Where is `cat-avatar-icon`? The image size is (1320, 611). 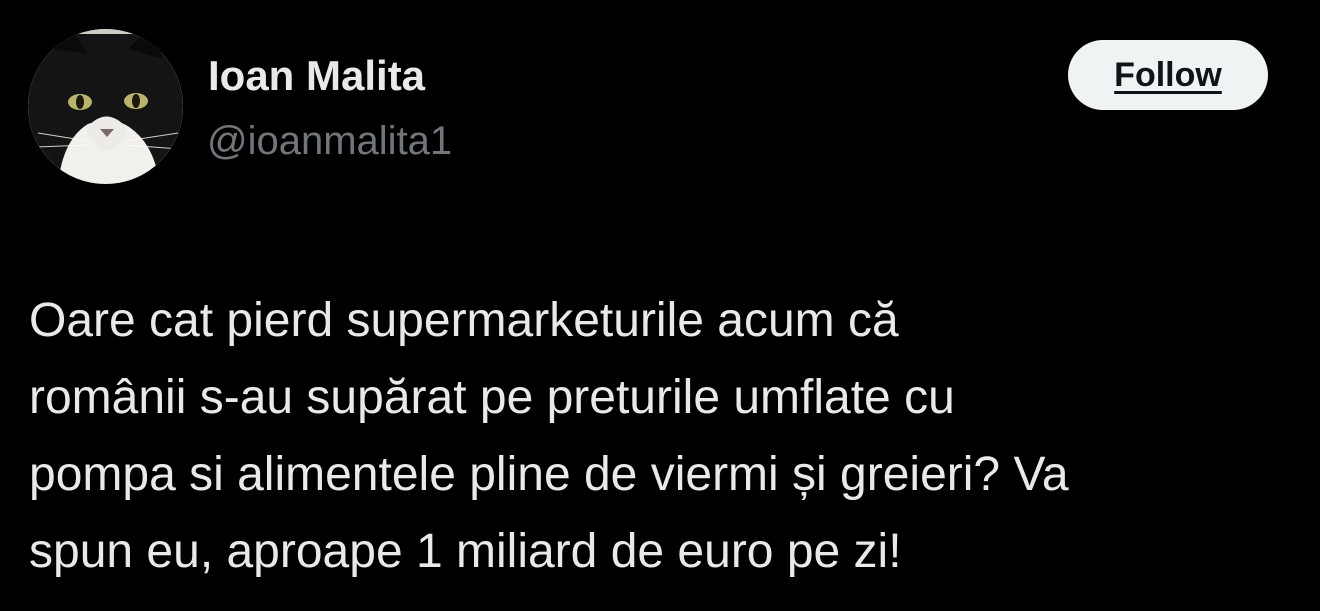
cat-avatar-icon is located at coordinates (105, 106).